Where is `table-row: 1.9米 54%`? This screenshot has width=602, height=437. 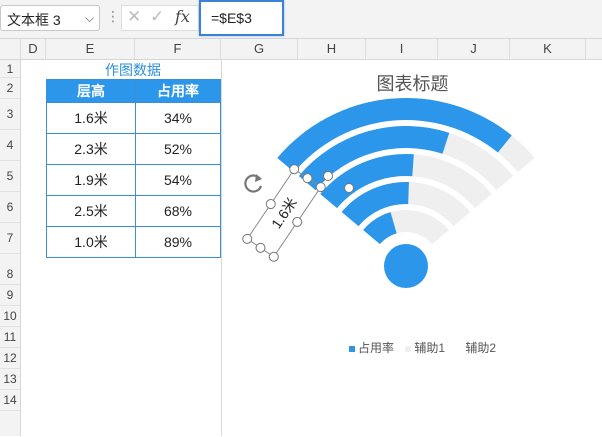
table-row: 1.9米 54% is located at coordinates (133, 180).